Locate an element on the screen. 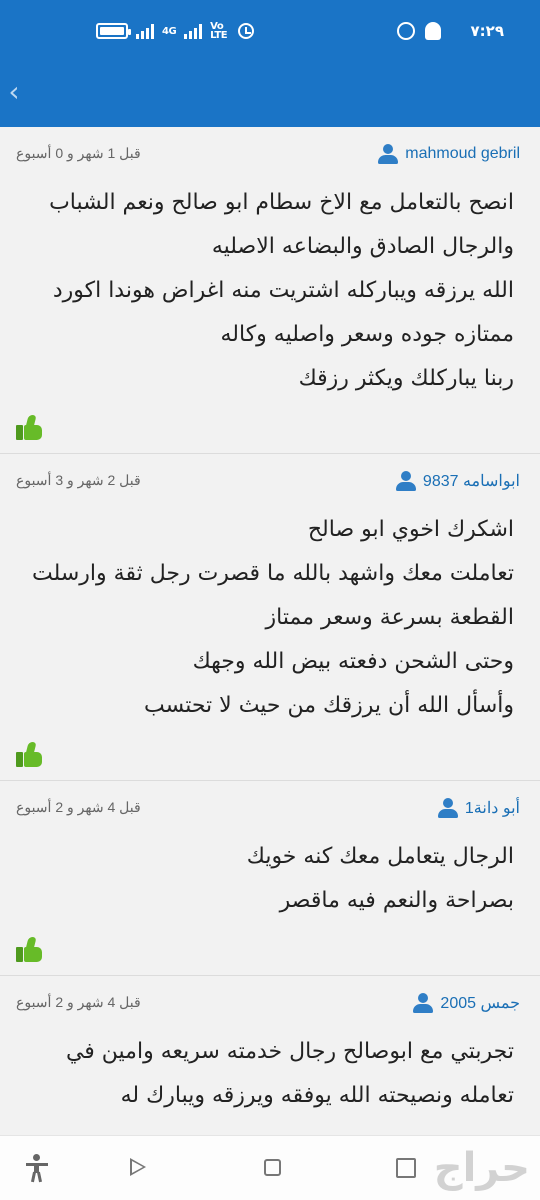 This screenshot has width=540, height=1200. review-line: ممتازه جوده وسعر واصليه وكاله is located at coordinates (367, 334).